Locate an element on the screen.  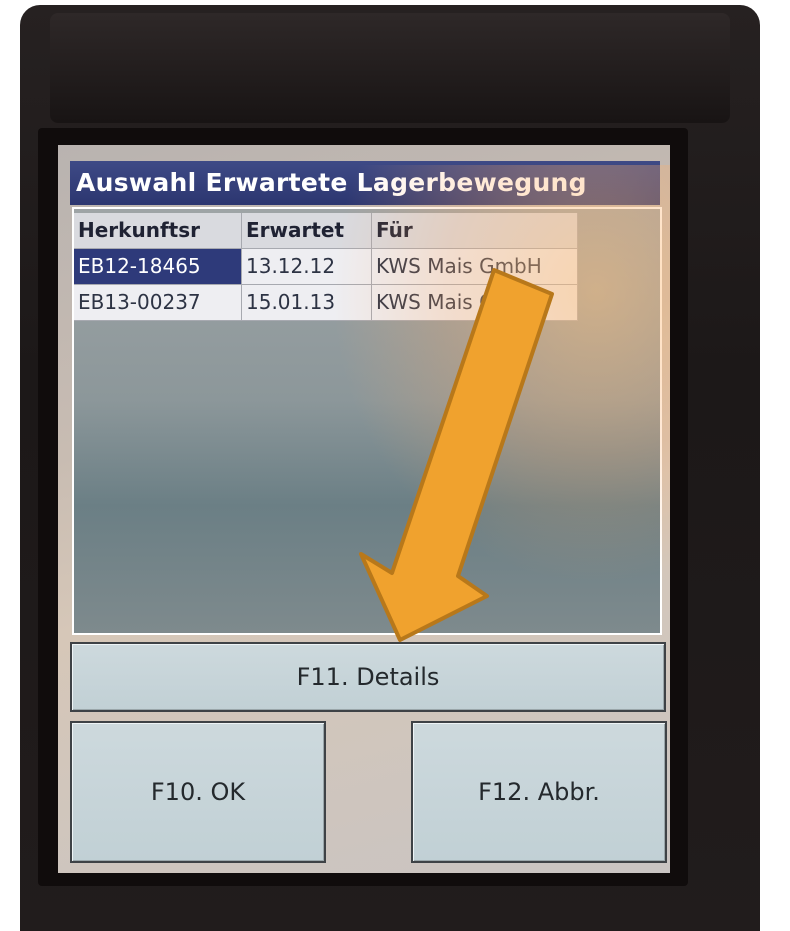
table-row: EB13-00237 15.01.13 KWS Mais GmbH is located at coordinates (326, 303).